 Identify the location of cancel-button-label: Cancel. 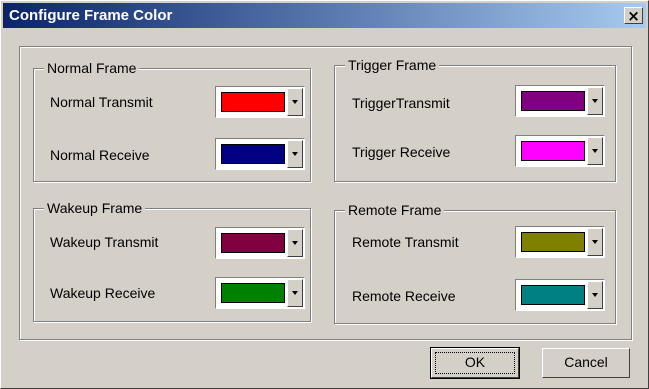
(586, 362).